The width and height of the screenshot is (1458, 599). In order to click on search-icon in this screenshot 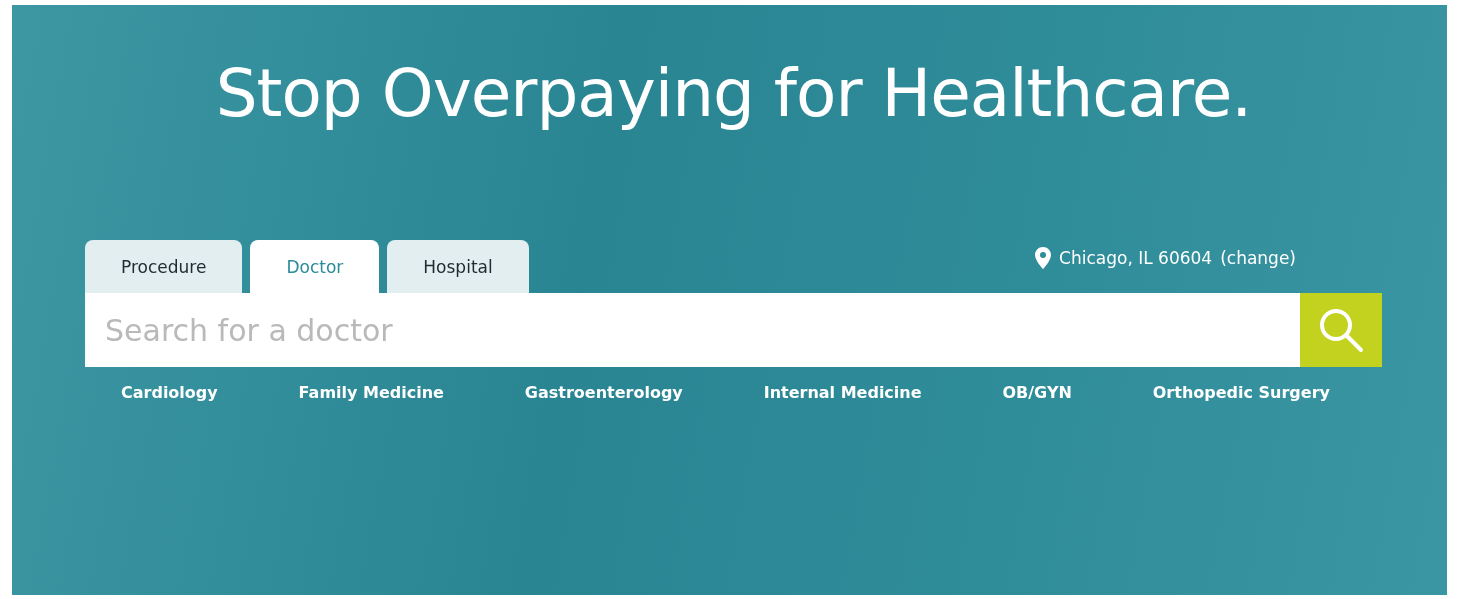, I will do `click(1341, 330)`.